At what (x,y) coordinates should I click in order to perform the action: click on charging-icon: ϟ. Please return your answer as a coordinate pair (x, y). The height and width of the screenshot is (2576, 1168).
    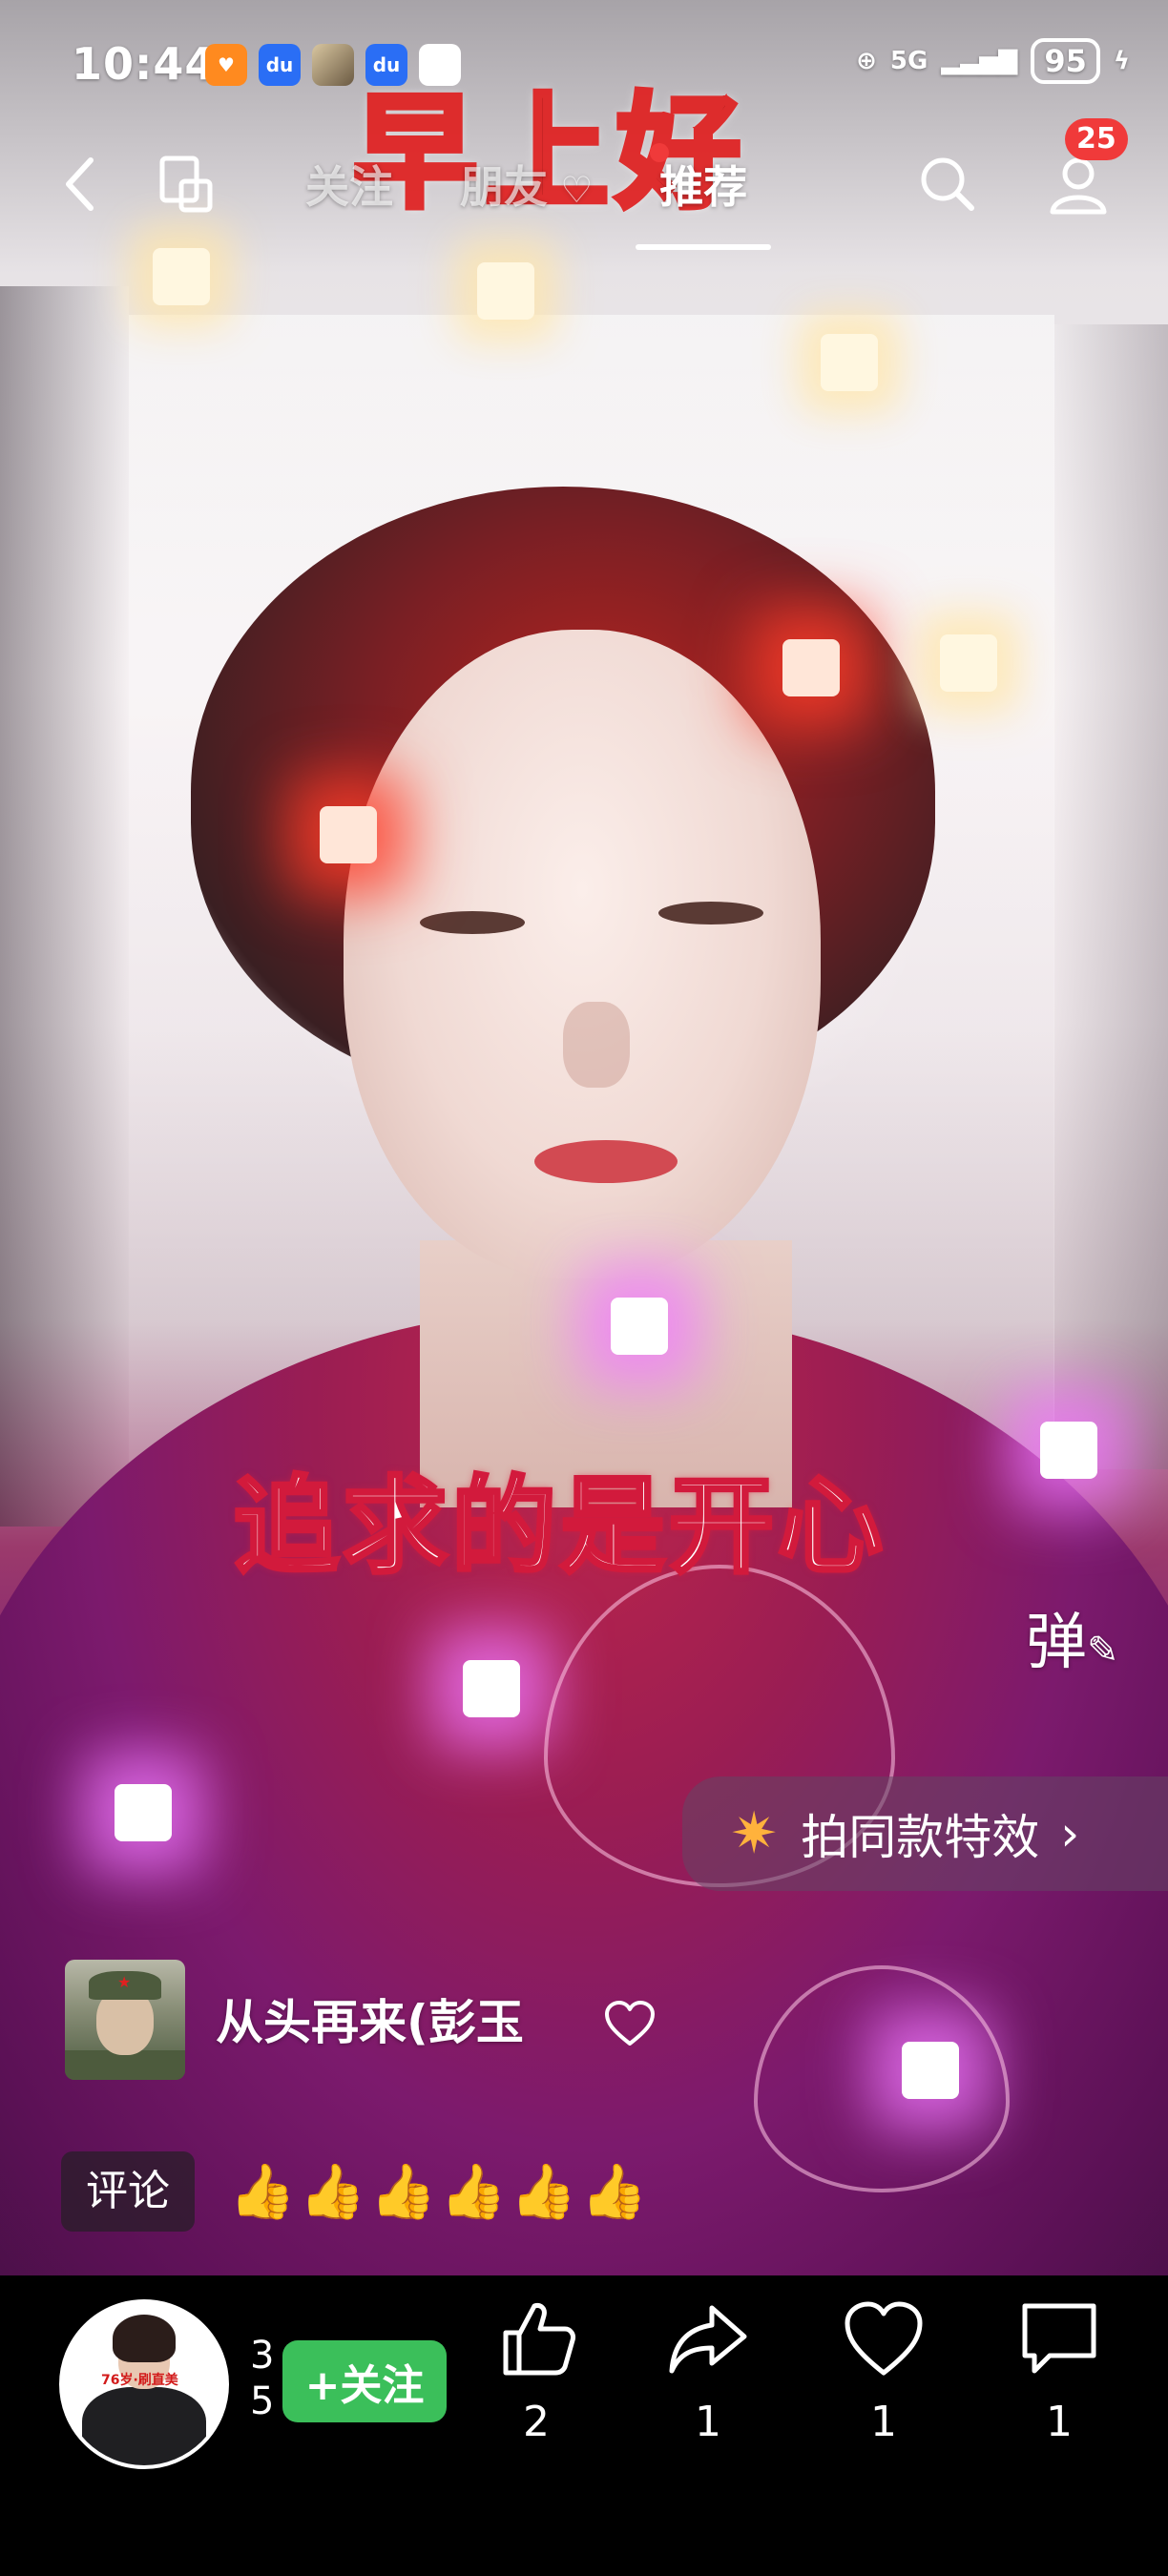
    Looking at the image, I should click on (1121, 61).